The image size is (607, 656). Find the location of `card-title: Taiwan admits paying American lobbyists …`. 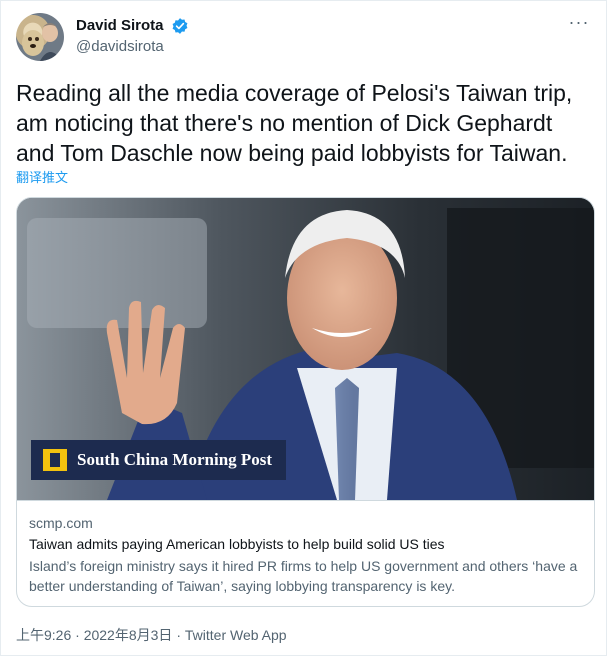

card-title: Taiwan admits paying American lobbyists … is located at coordinates (237, 544).